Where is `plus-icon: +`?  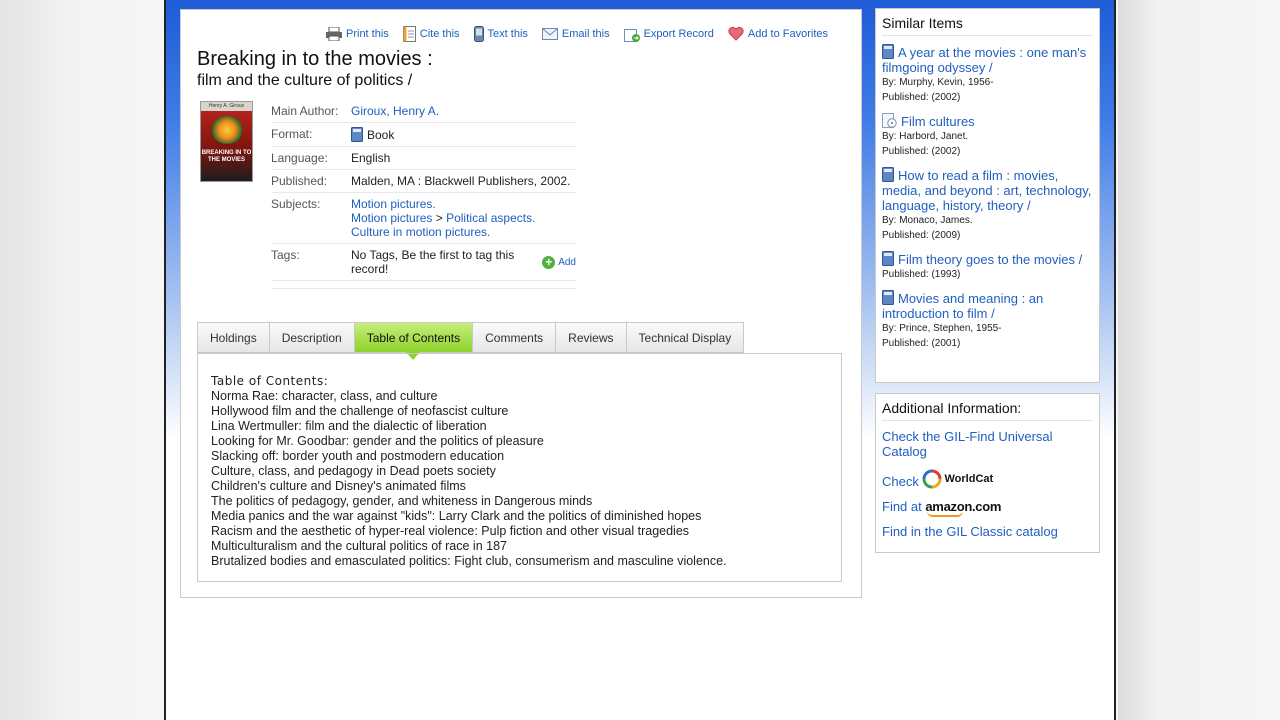
plus-icon: + is located at coordinates (549, 262).